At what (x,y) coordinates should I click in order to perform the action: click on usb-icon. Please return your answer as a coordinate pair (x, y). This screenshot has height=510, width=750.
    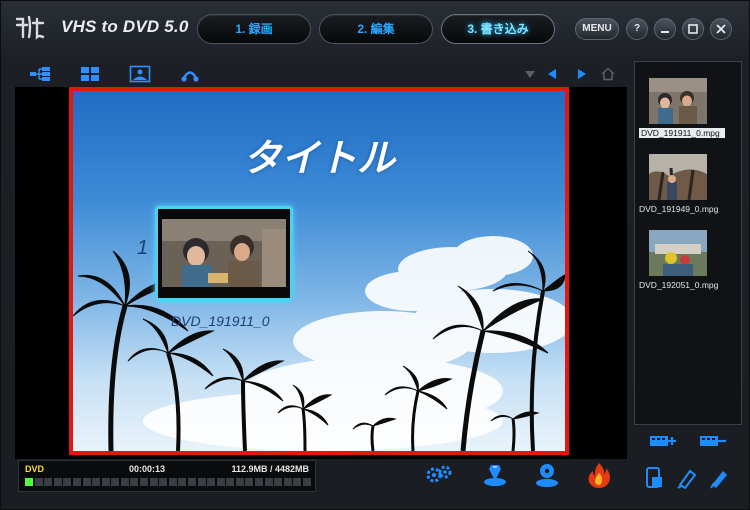
    Looking at the image, I should click on (687, 478).